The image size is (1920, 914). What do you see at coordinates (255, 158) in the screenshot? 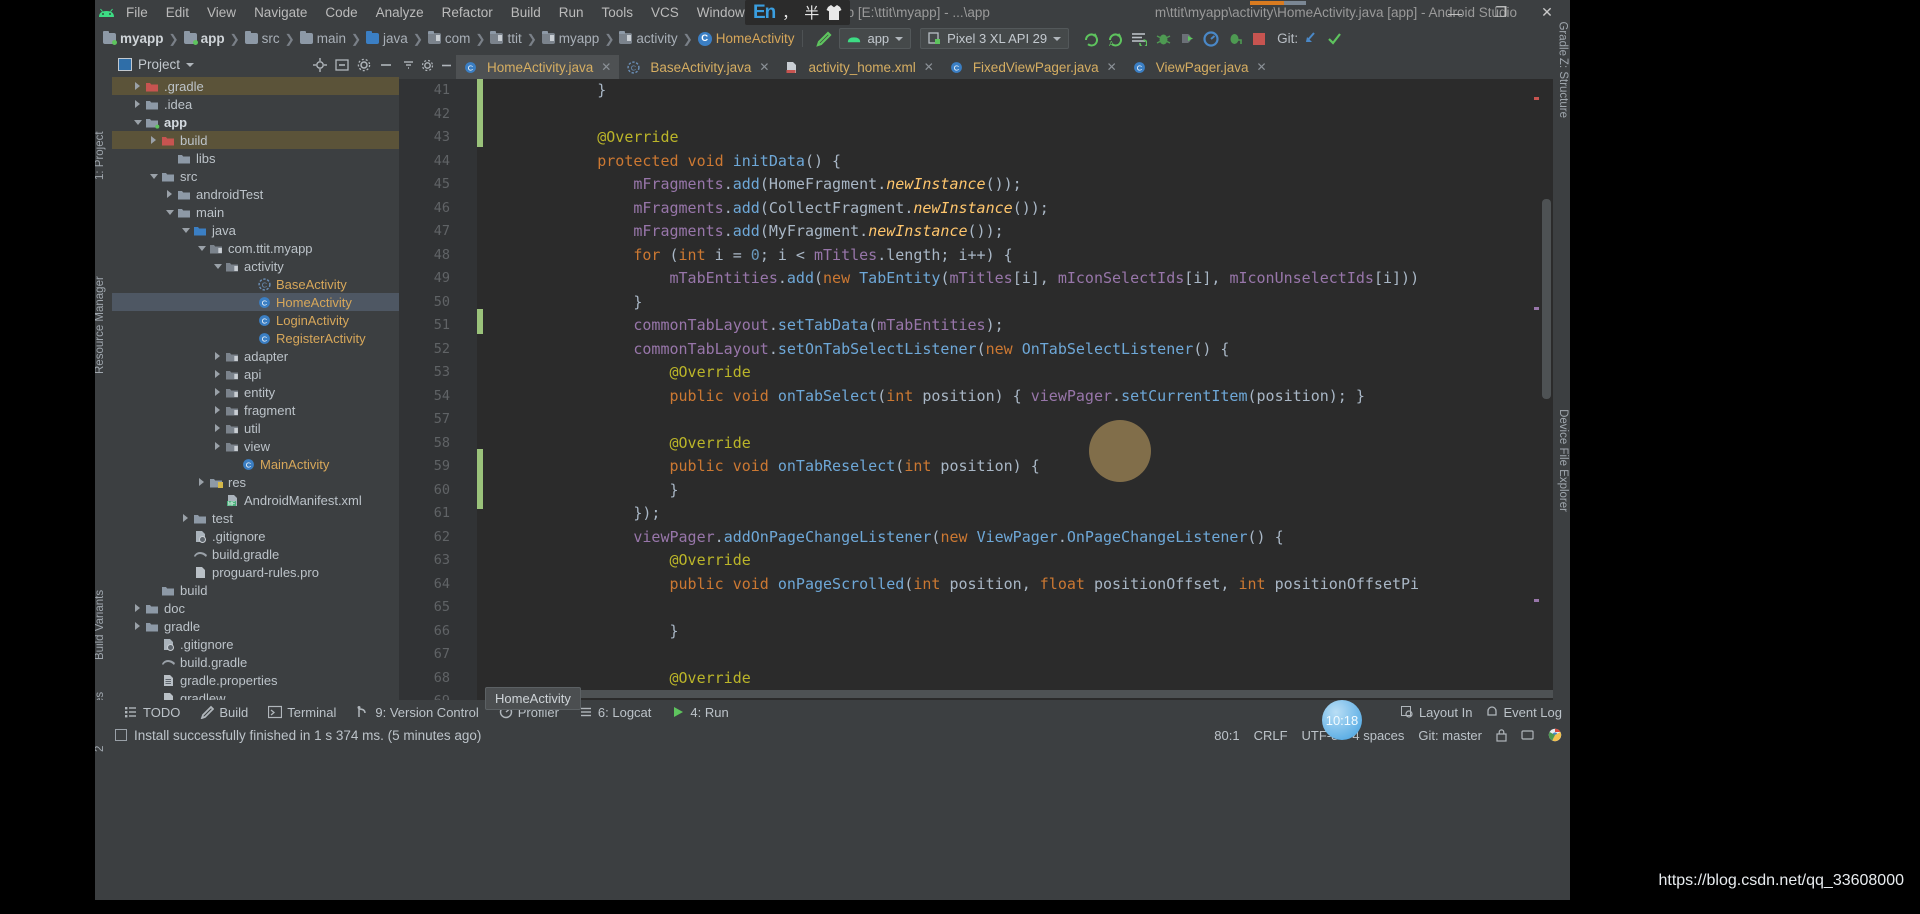
I see `tree-item-libs: libs` at bounding box center [255, 158].